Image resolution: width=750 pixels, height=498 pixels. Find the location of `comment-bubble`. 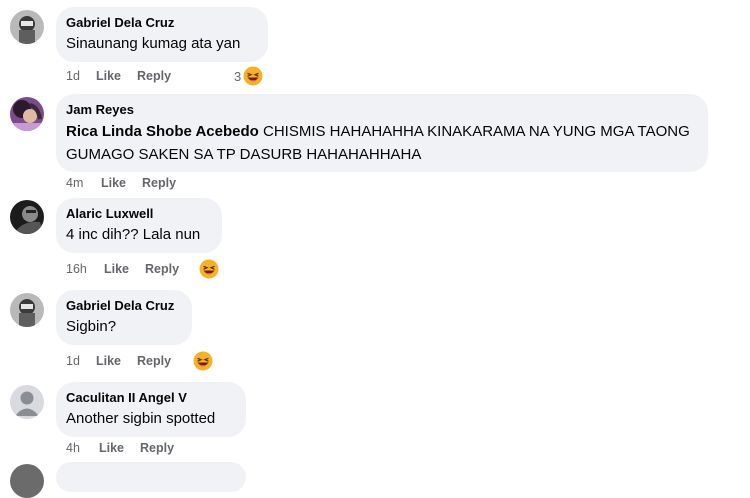

comment-bubble is located at coordinates (151, 477).